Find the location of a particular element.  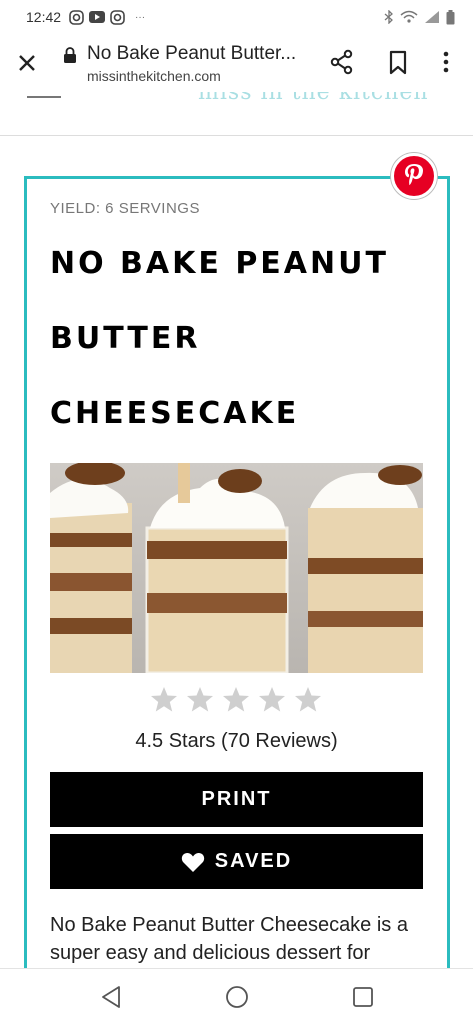

recent-apps-icon is located at coordinates (363, 997).